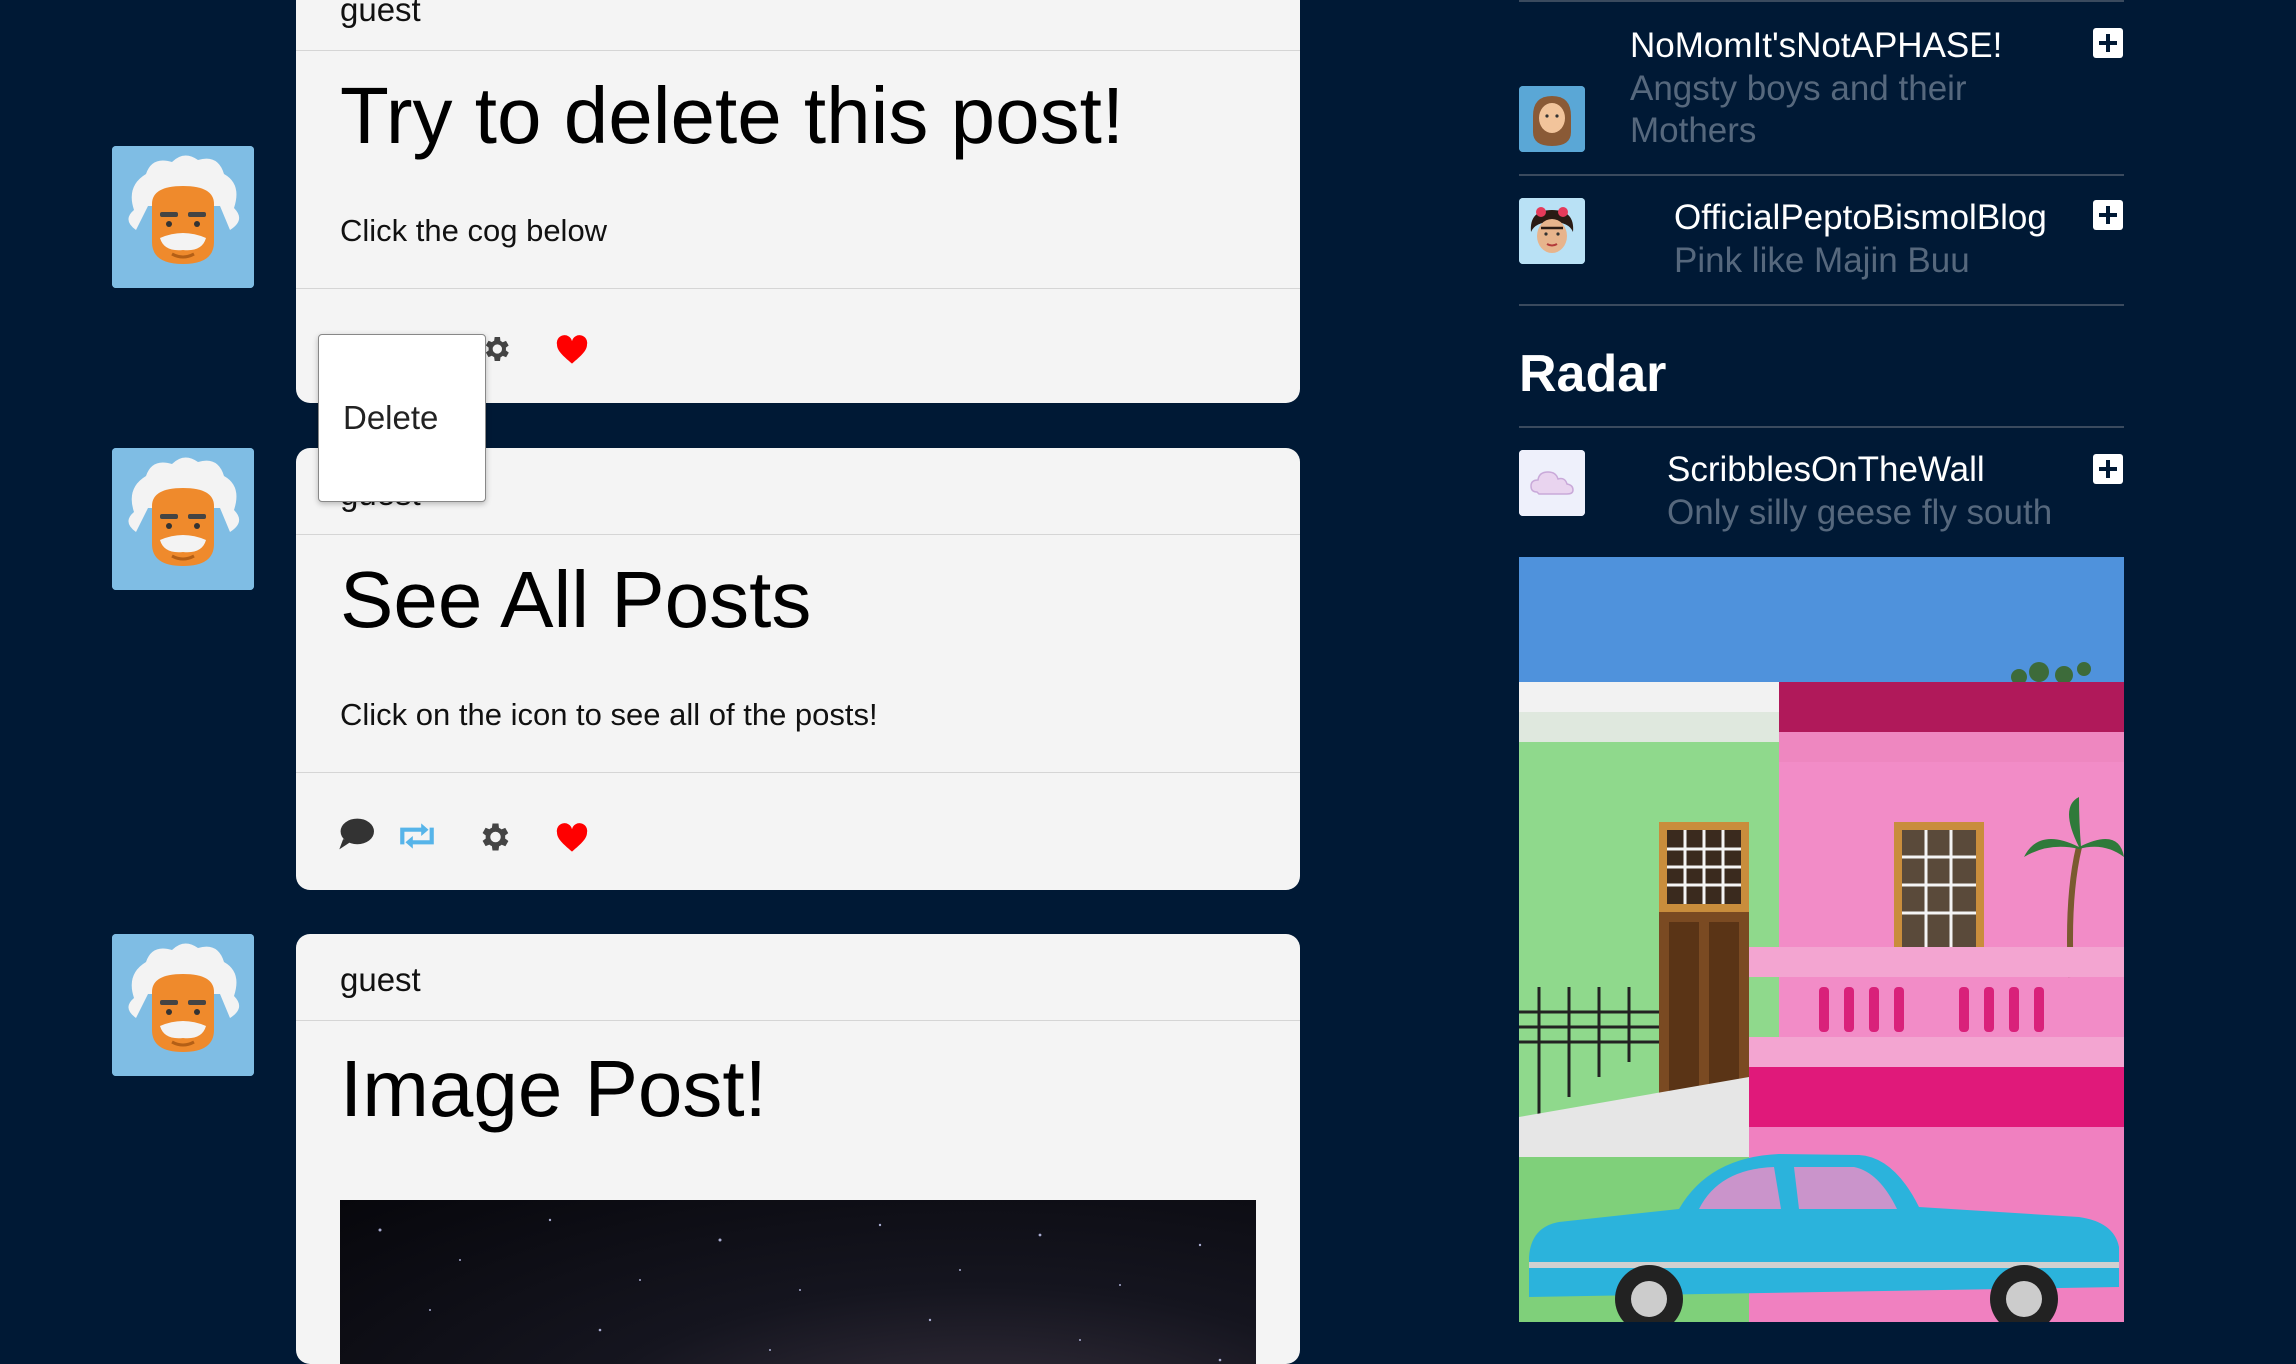 This screenshot has height=1364, width=2296. I want to click on delete-menu-item: Delete, so click(390, 418).